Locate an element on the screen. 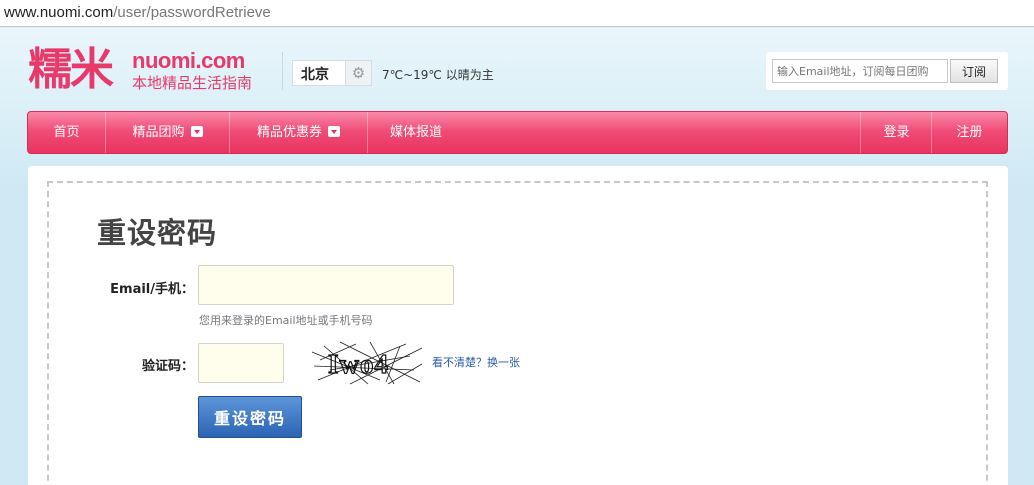  captcha-field is located at coordinates (241, 363).